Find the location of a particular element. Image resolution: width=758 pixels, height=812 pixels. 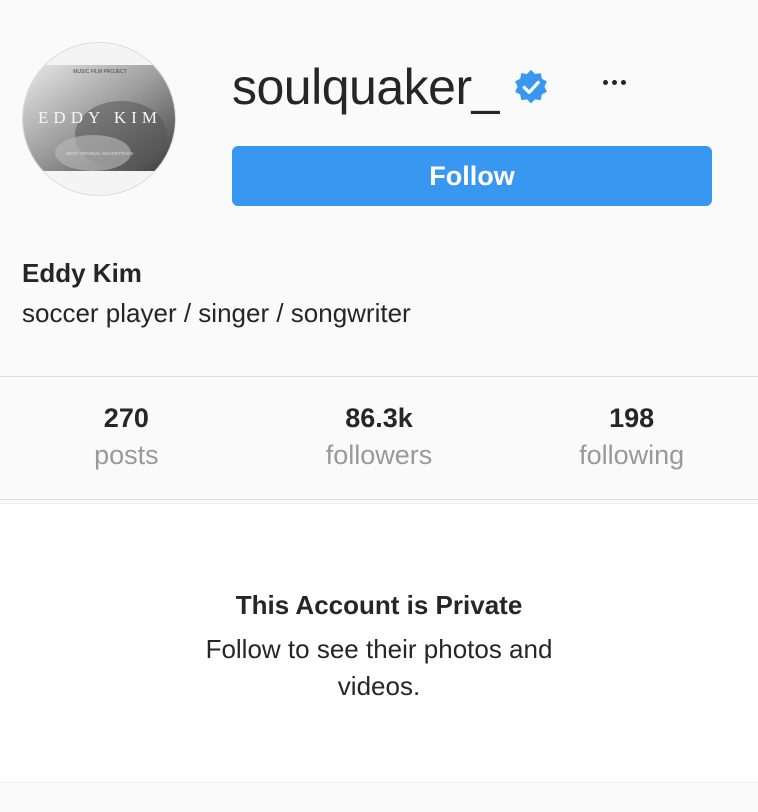

avatar-title-text: EDDY KIM is located at coordinates (100, 117).